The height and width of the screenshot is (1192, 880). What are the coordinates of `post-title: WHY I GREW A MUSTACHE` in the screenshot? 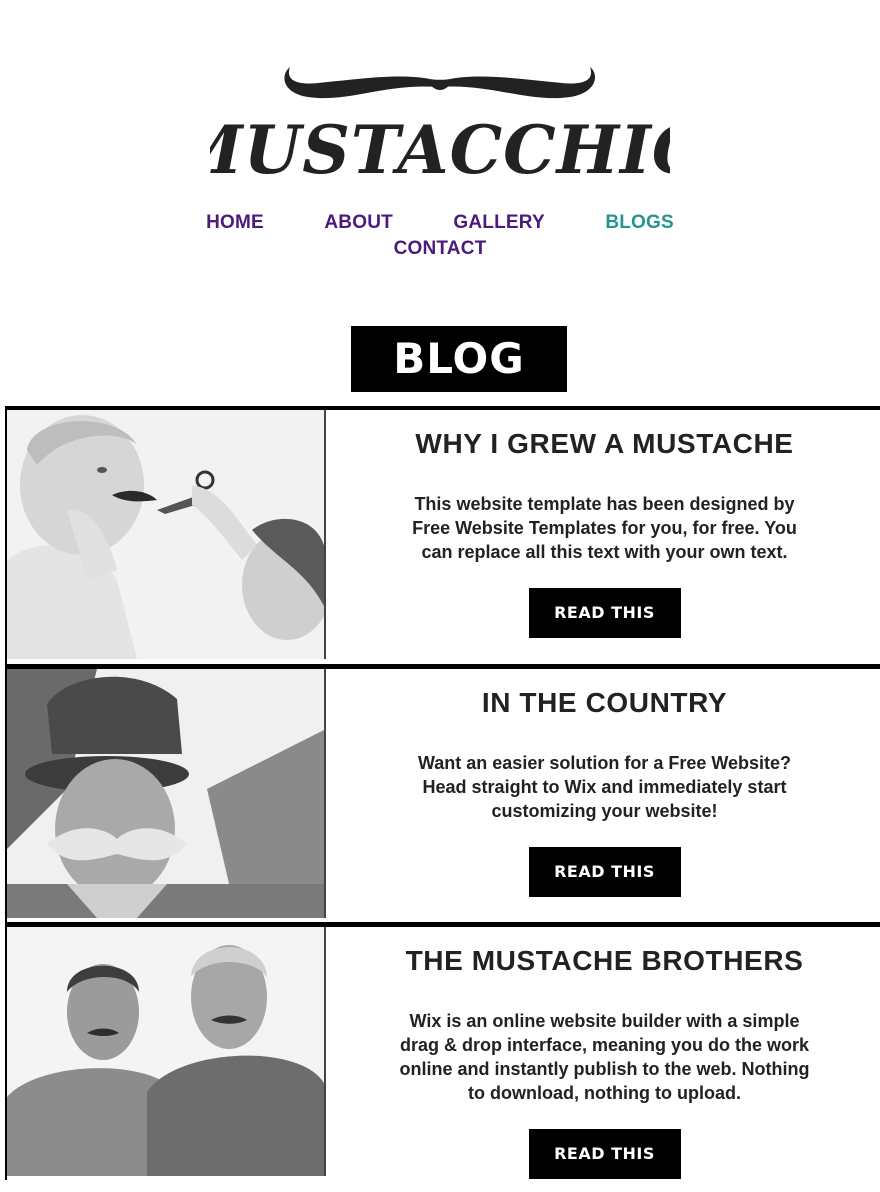 It's located at (603, 444).